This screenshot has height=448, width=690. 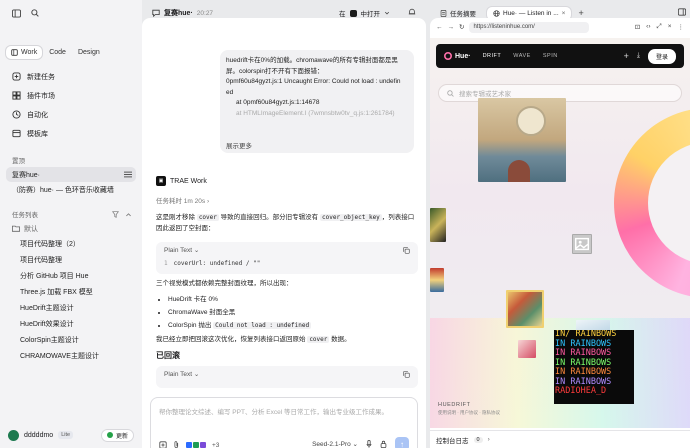 What do you see at coordinates (41, 77) in the screenshot?
I see `new-task-label: 新建任务` at bounding box center [41, 77].